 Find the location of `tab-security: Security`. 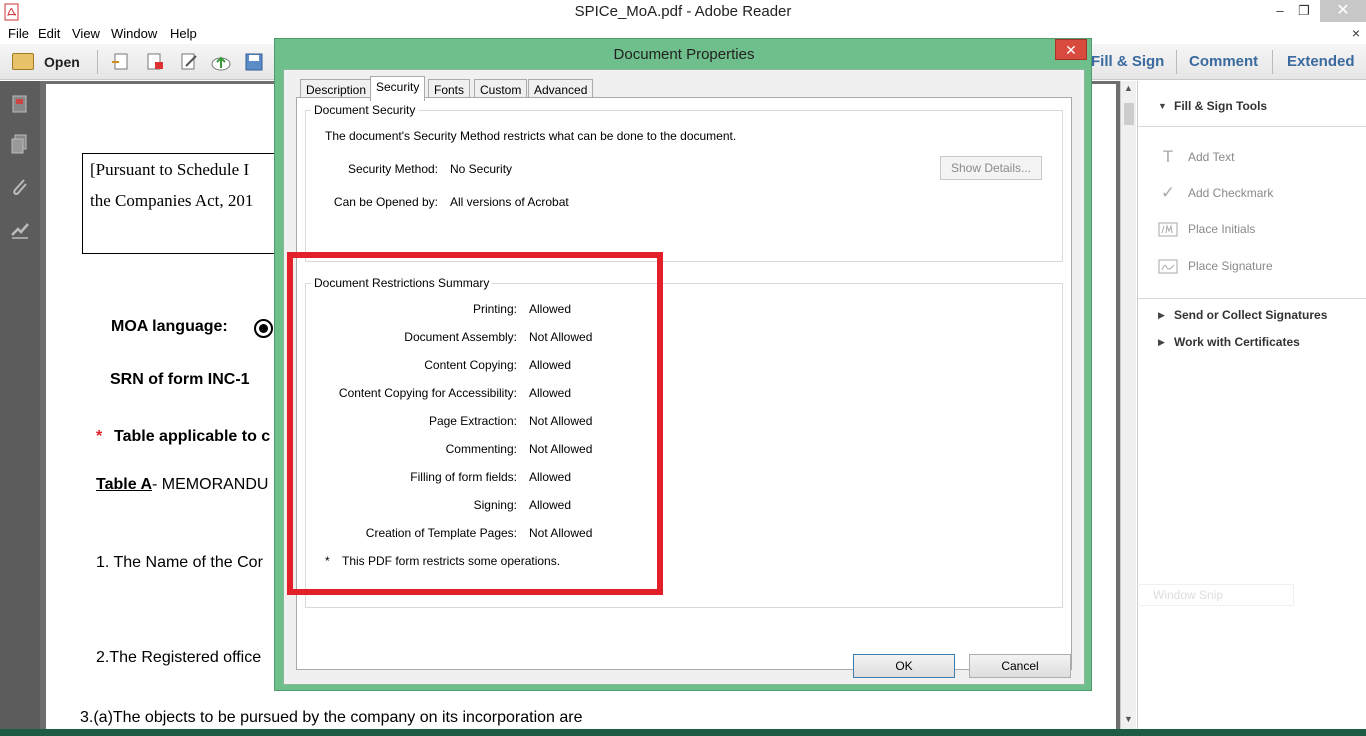

tab-security: Security is located at coordinates (398, 88).